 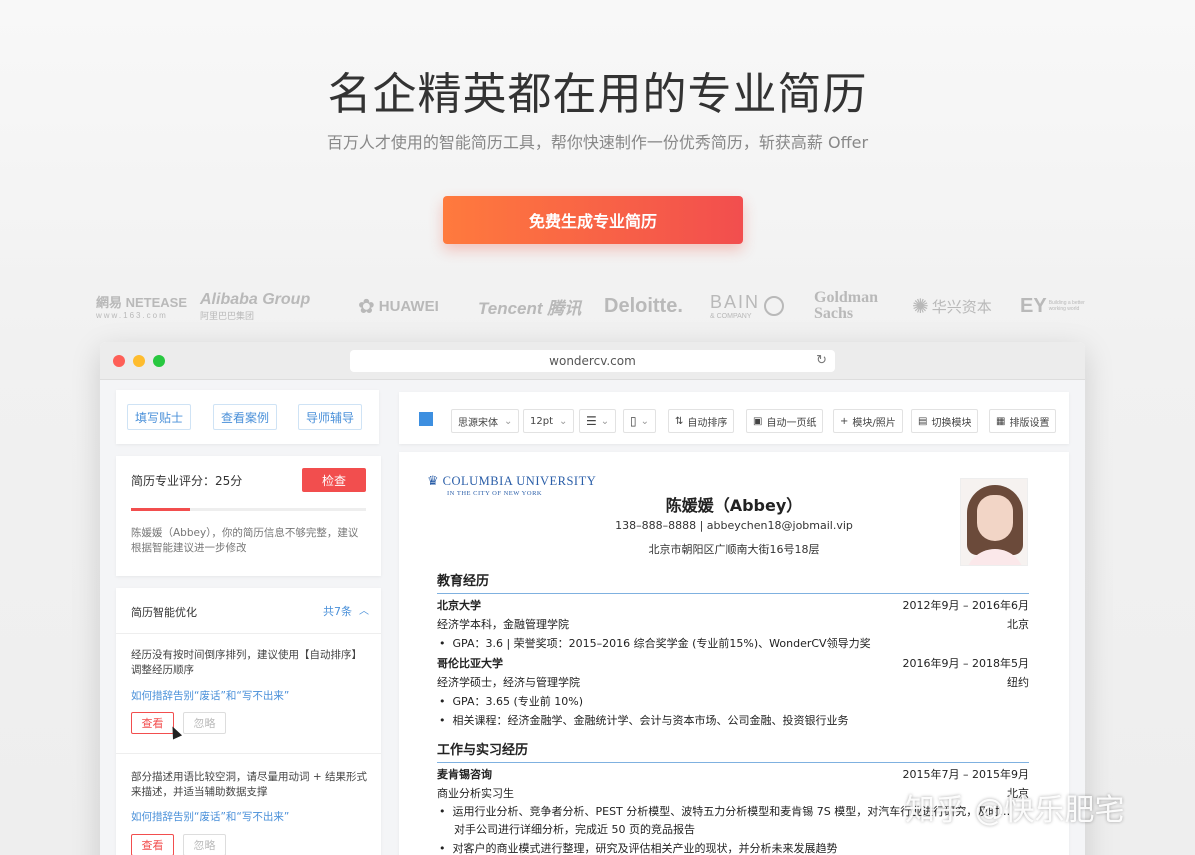 What do you see at coordinates (470, 663) in the screenshot?
I see `edu-school: 哥伦比亚大学` at bounding box center [470, 663].